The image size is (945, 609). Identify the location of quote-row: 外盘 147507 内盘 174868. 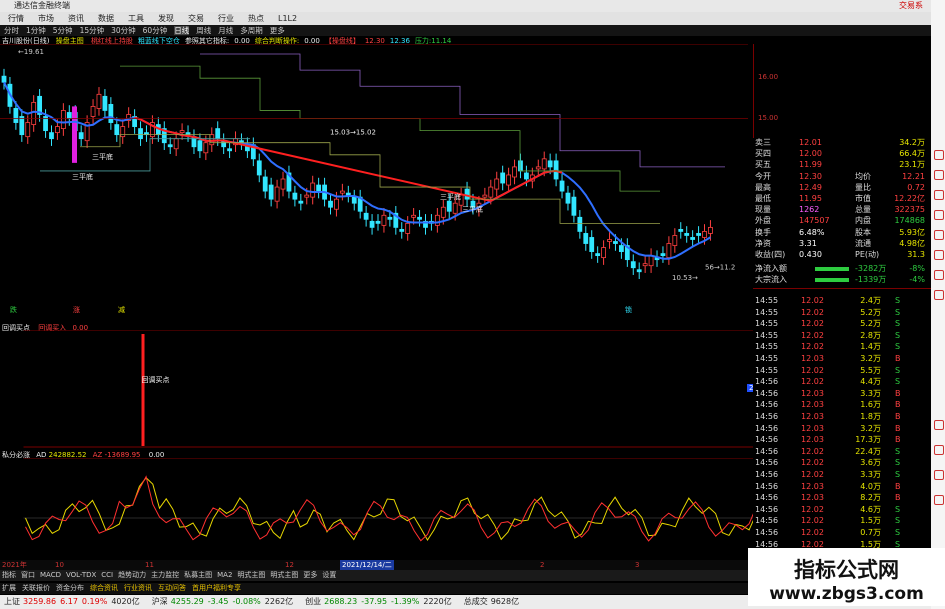
(842, 221).